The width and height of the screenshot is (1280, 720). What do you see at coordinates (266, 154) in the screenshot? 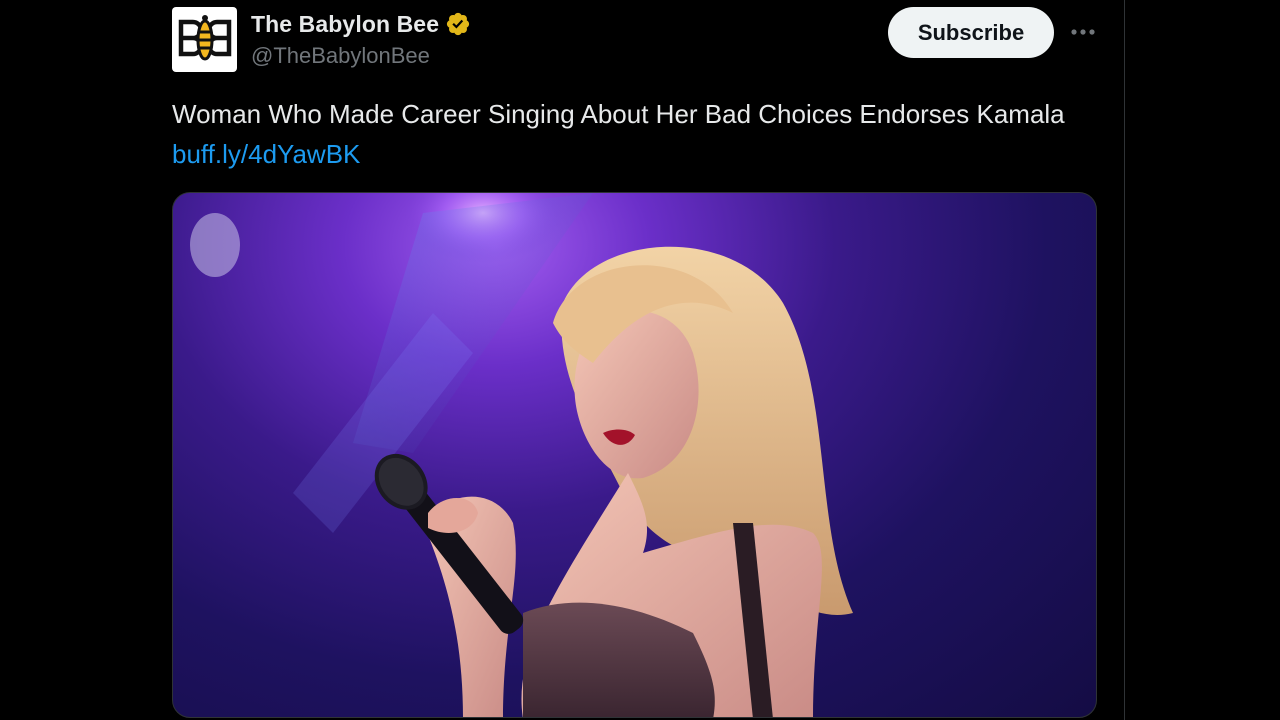
I see `tweet-link: buff.ly/4dYawBK` at bounding box center [266, 154].